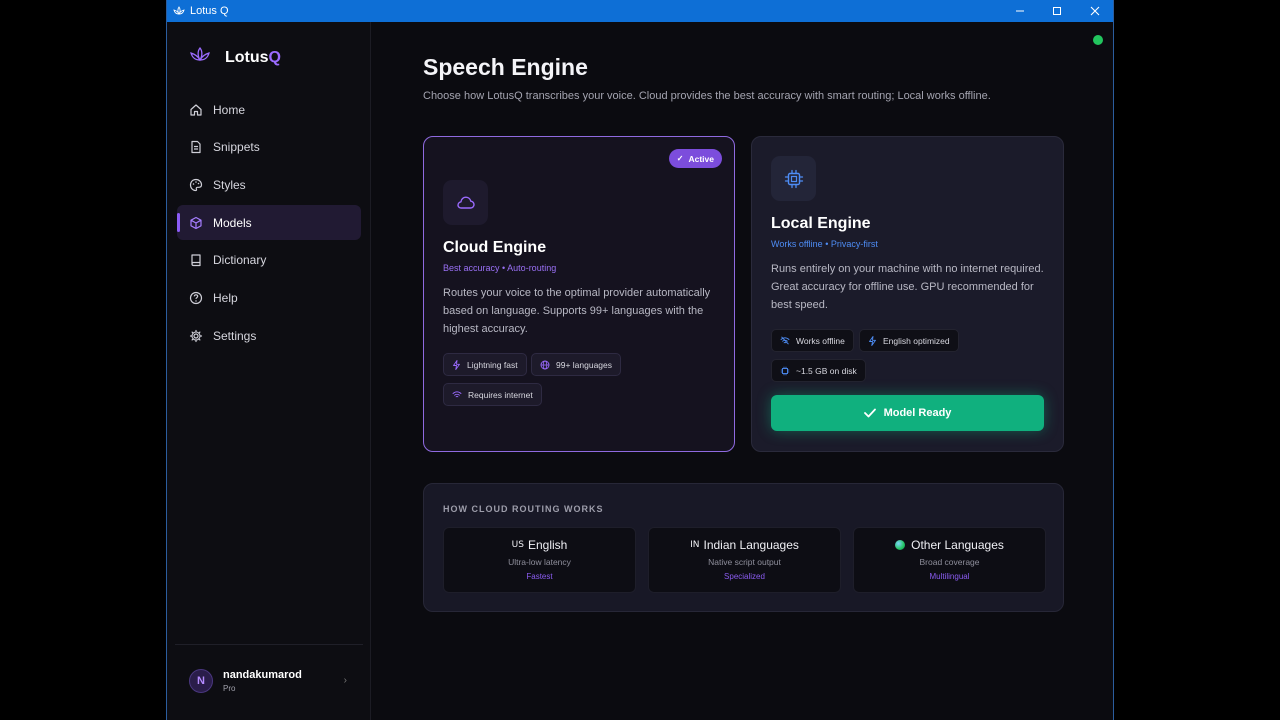 This screenshot has width=1280, height=720. Describe the element at coordinates (793, 178) in the screenshot. I see `cpu-icon` at that location.